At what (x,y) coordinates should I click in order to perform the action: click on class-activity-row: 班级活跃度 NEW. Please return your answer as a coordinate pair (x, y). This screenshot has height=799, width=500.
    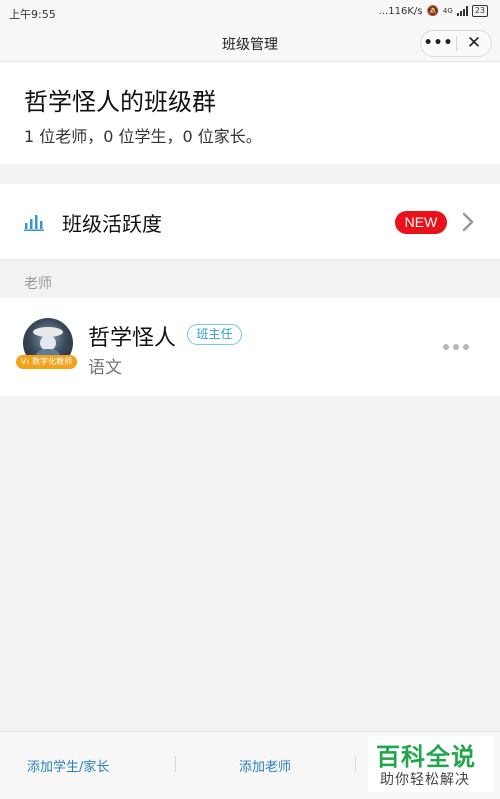
    Looking at the image, I should click on (250, 222).